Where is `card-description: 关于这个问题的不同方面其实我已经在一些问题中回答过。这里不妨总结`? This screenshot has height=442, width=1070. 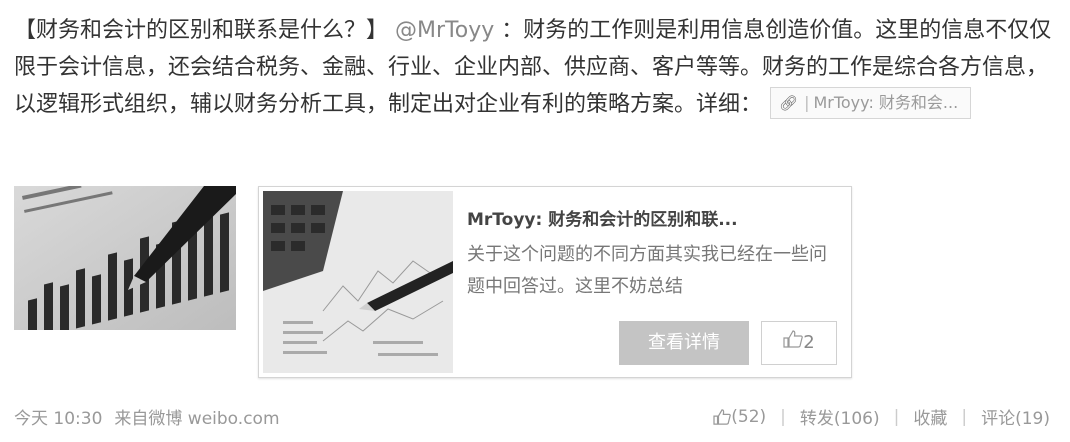 card-description: 关于这个问题的不同方面其实我已经在一些问题中回答过。这里不妨总结 is located at coordinates (647, 270).